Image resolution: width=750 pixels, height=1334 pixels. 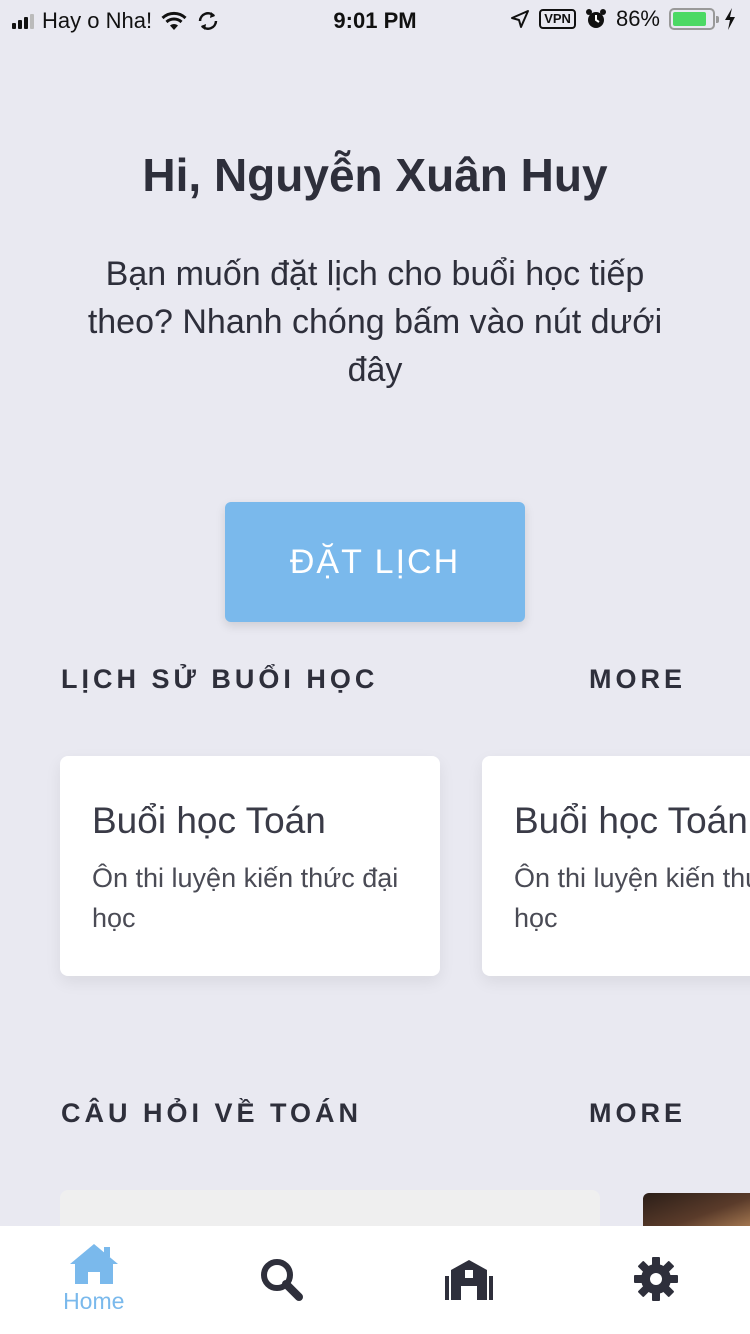 I want to click on tab-bar: Home, so click(x=375, y=1280).